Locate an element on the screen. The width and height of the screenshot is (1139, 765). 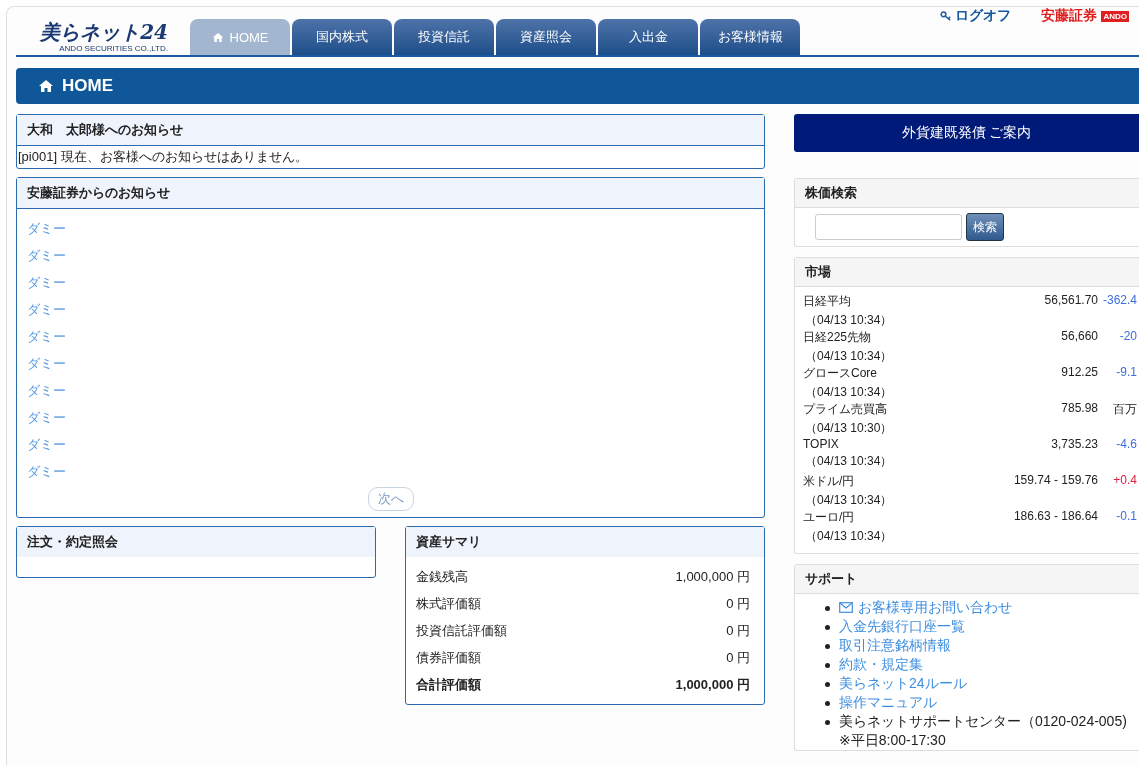
brand-name: 安藤証券 is located at coordinates (1069, 16).